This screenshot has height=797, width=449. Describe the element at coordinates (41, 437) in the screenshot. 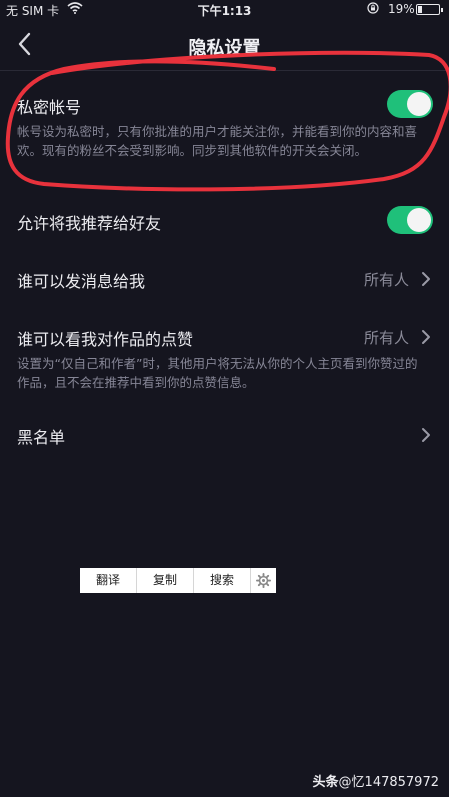

I see `blacklist-label: 黑名单` at that location.